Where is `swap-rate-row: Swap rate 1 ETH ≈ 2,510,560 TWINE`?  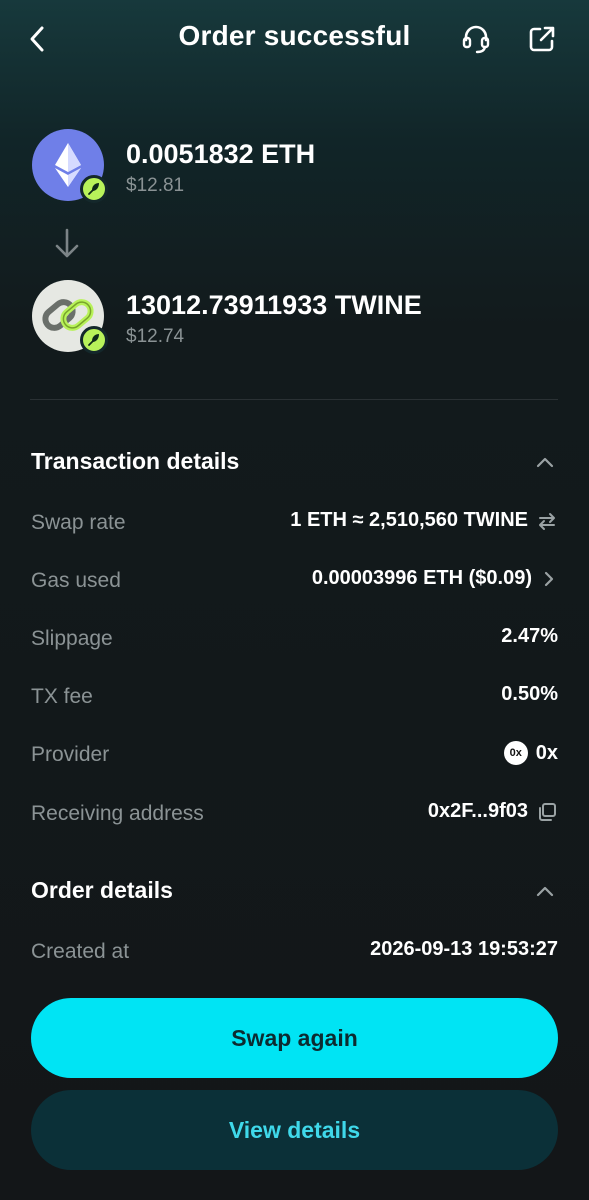
swap-rate-row: Swap rate 1 ETH ≈ 2,510,560 TWINE is located at coordinates (294, 523).